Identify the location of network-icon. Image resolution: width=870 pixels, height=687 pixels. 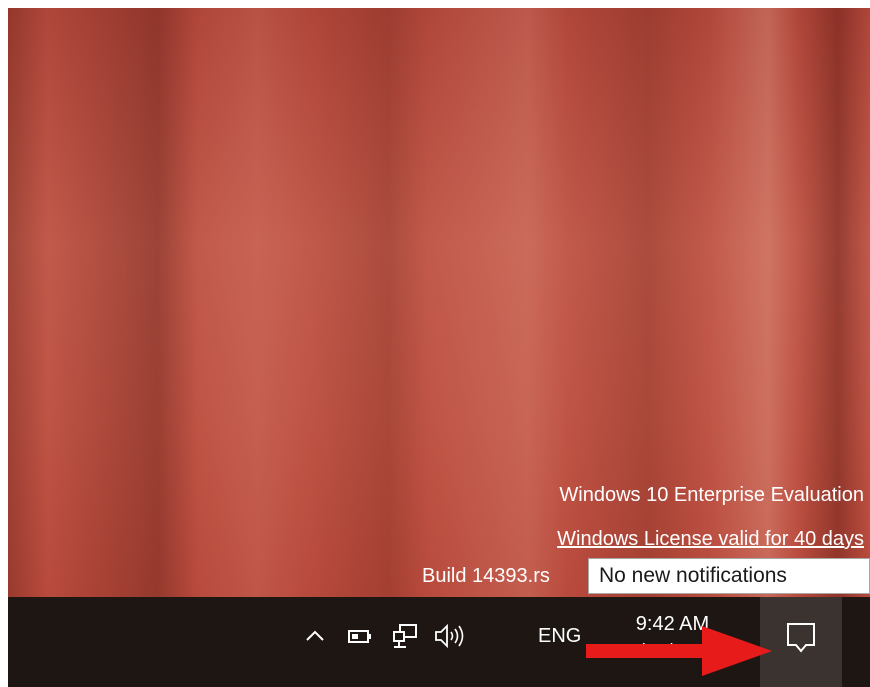
(405, 636).